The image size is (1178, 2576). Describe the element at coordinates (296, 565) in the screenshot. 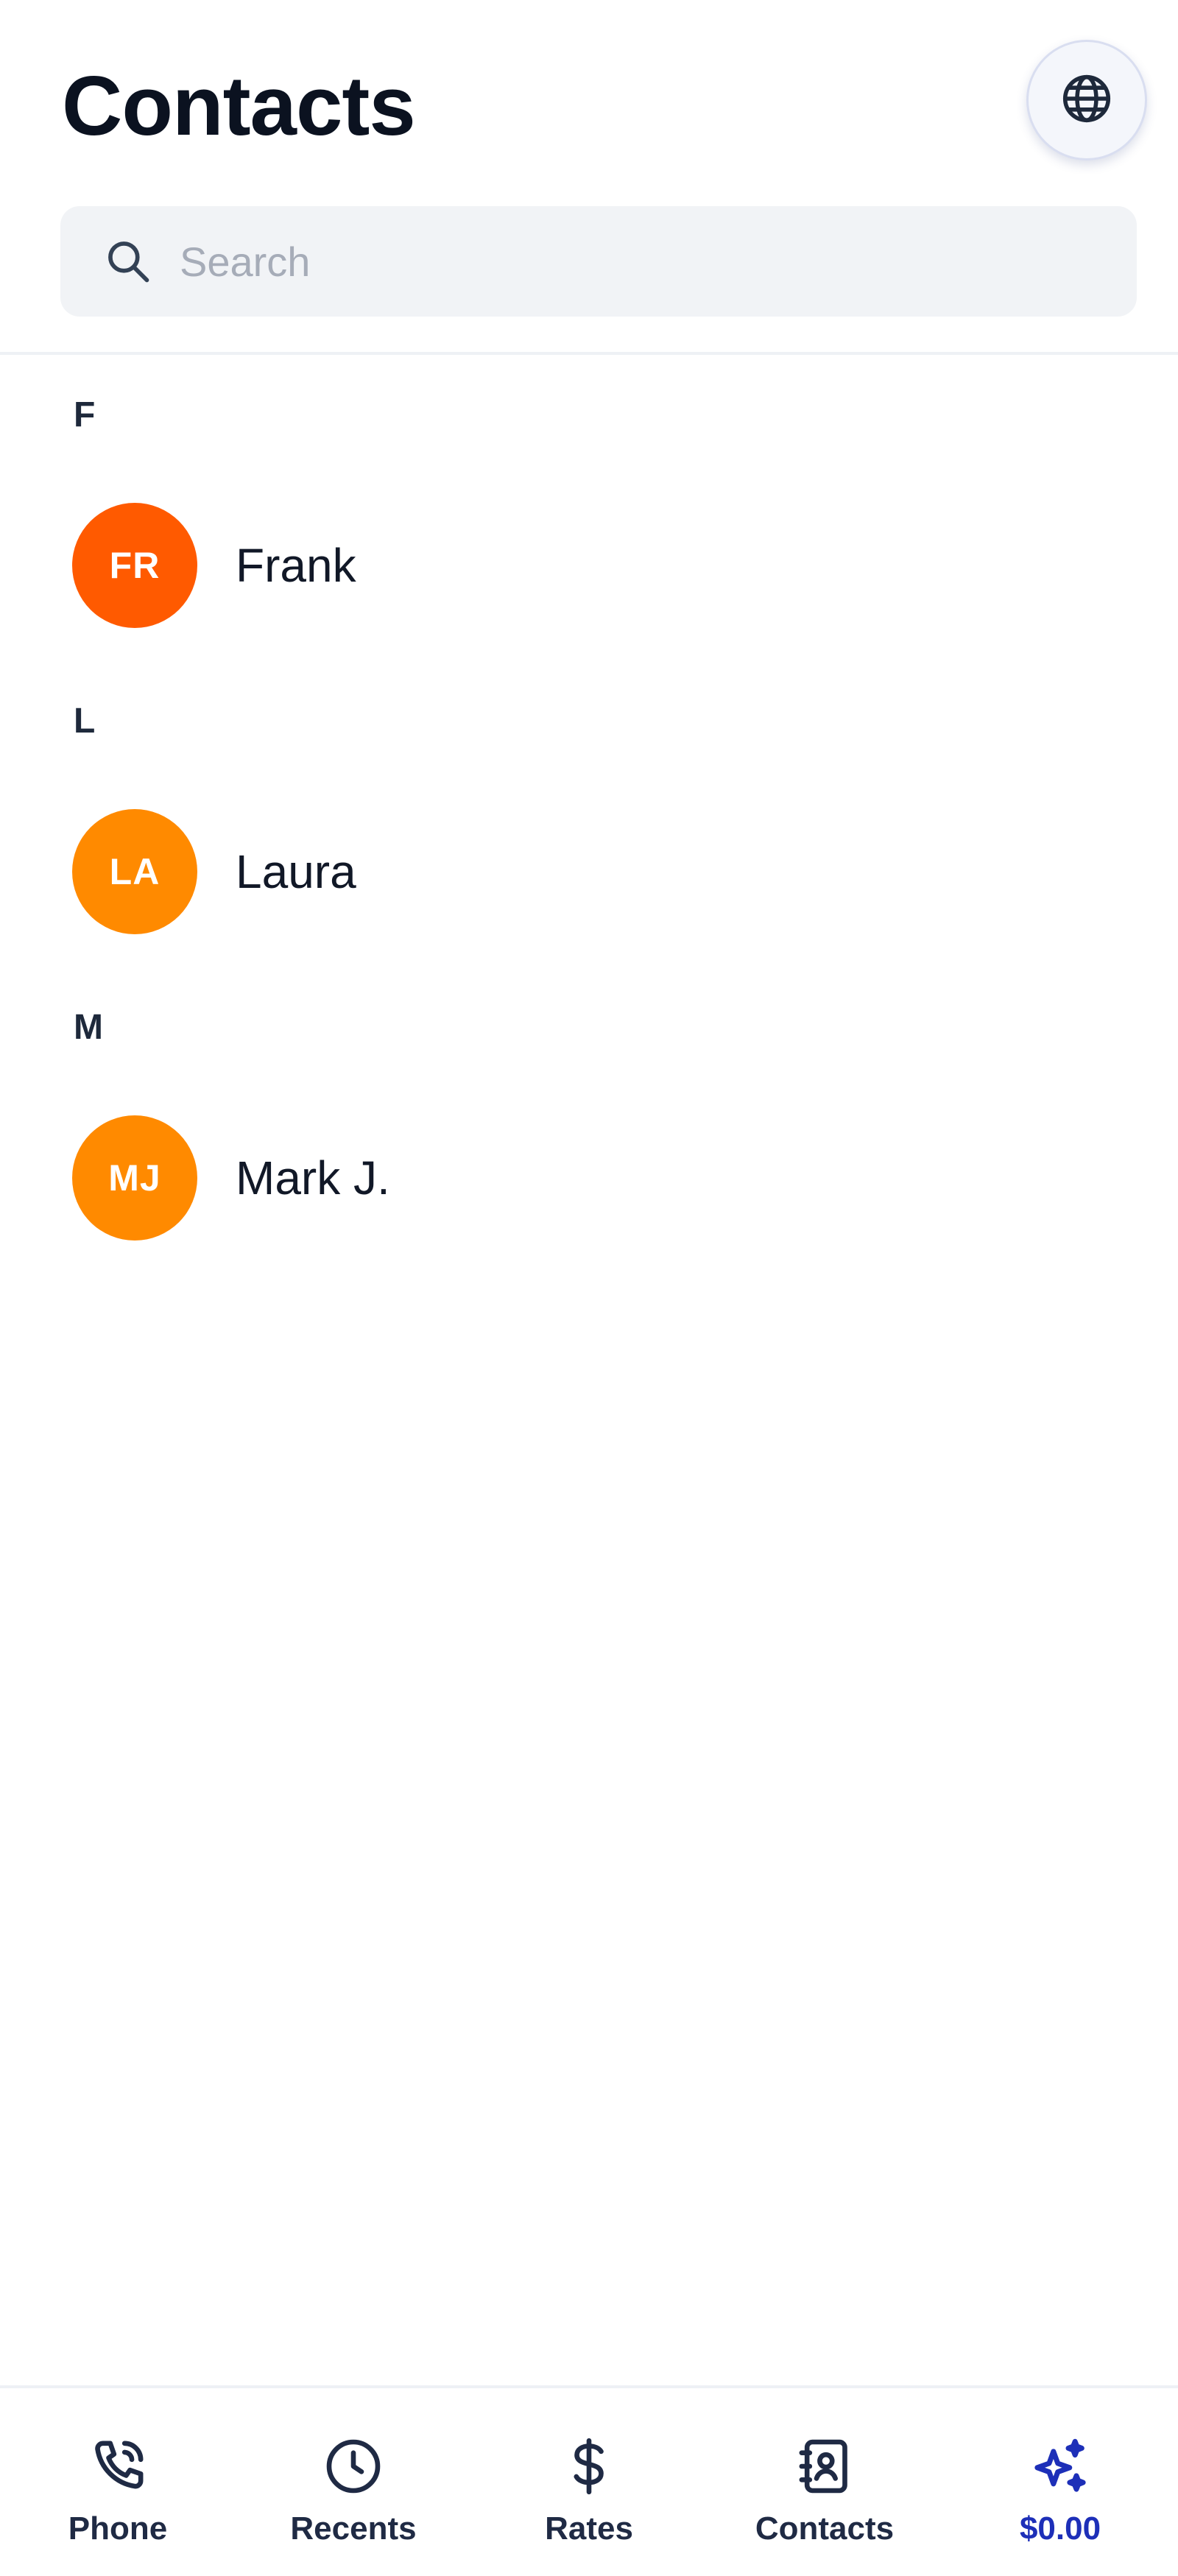

I see `contact-name: Frank` at that location.